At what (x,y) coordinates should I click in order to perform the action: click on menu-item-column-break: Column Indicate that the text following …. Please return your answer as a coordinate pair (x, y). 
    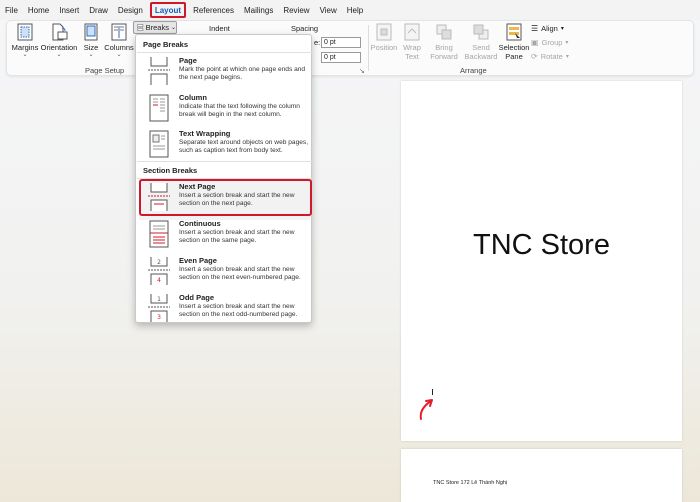
    Looking at the image, I should click on (224, 111).